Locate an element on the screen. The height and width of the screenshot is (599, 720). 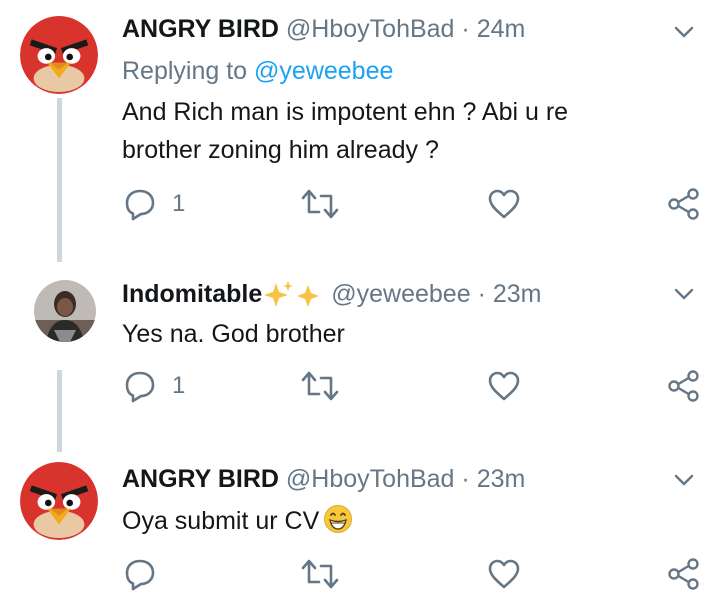
tweet-text: Oya submit ur CV is located at coordinates (402, 521).